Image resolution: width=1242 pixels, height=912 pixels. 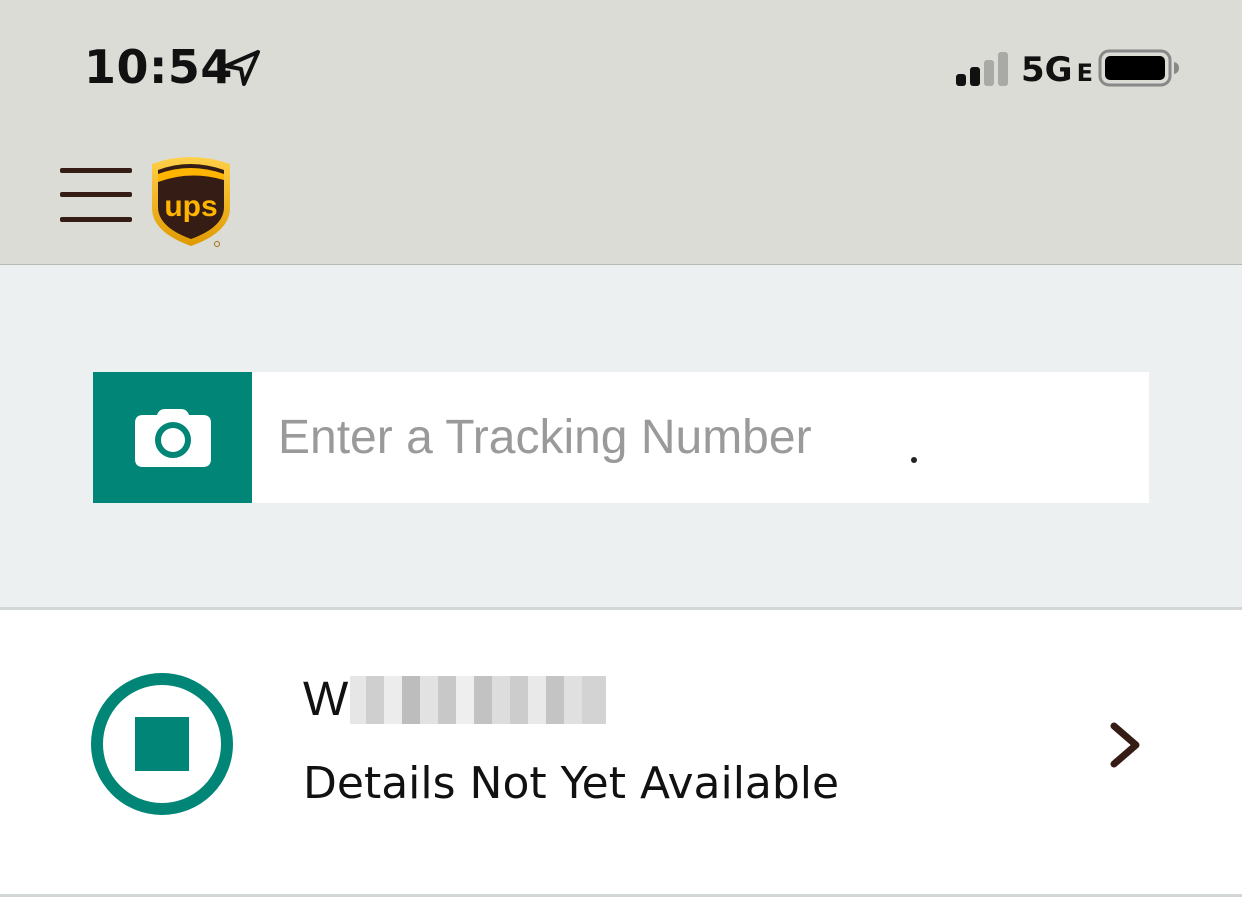 I want to click on ups-logo: ups, so click(x=191, y=201).